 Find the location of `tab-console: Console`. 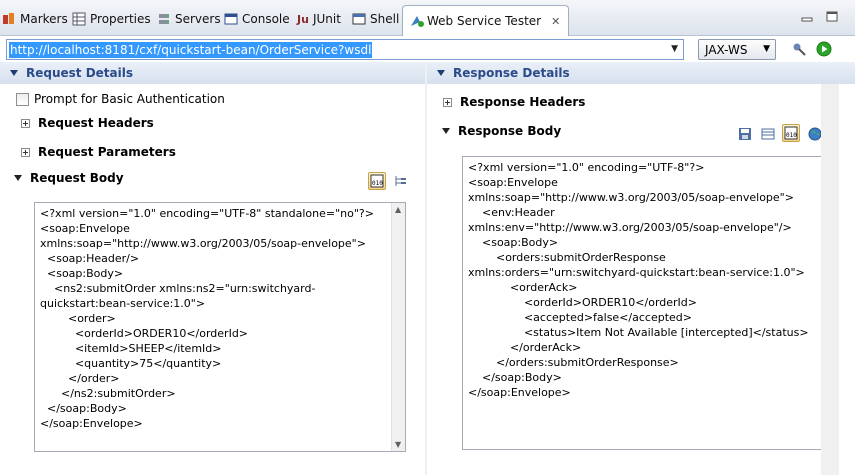

tab-console: Console is located at coordinates (257, 19).